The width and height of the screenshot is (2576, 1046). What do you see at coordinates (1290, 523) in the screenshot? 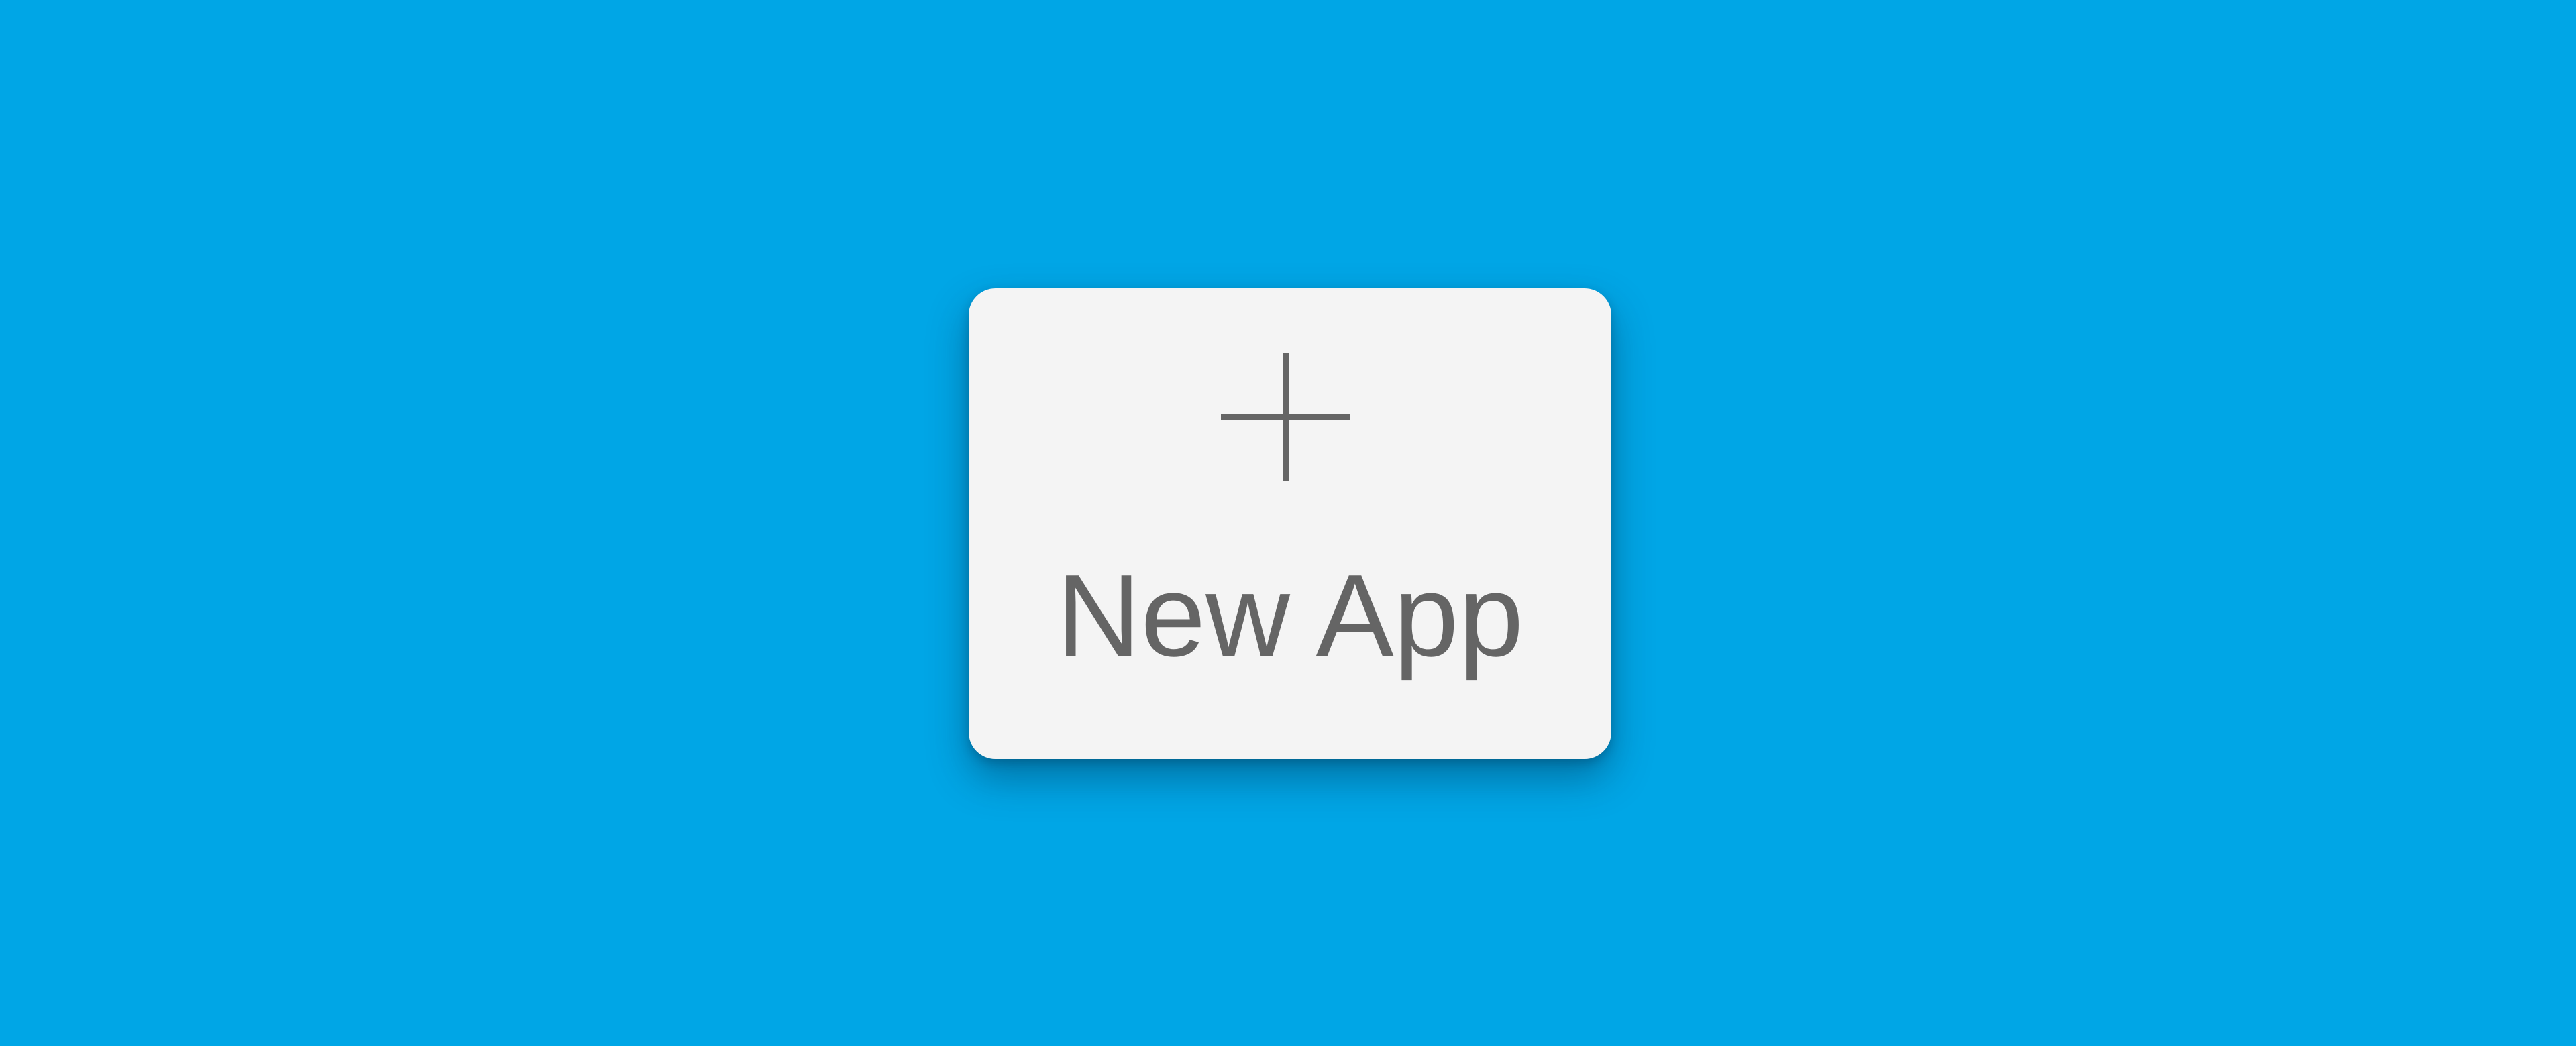
I see `new-app-button: New App` at bounding box center [1290, 523].